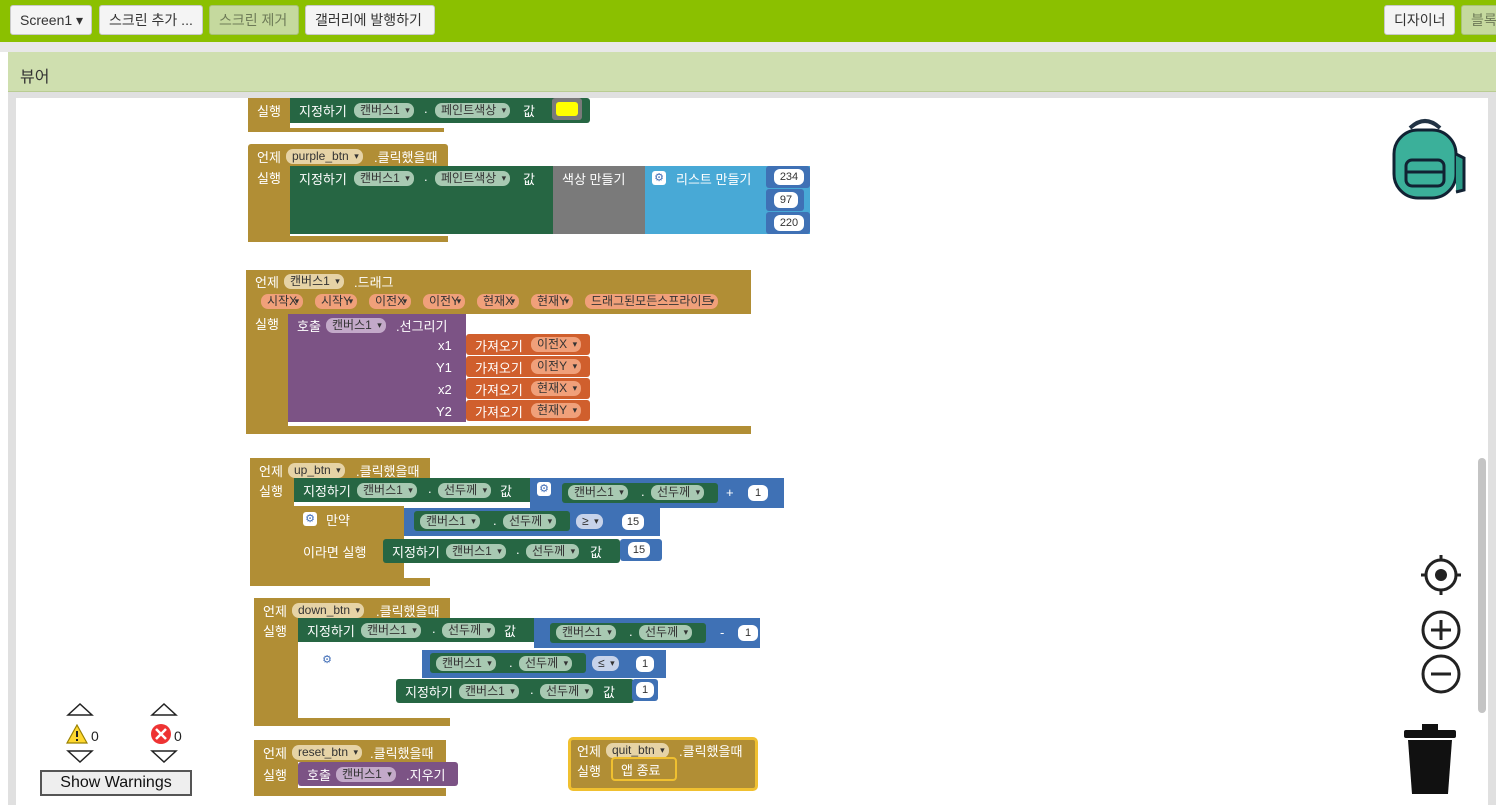 The image size is (1496, 805). I want to click on compare-dropdown: ≤, so click(605, 663).